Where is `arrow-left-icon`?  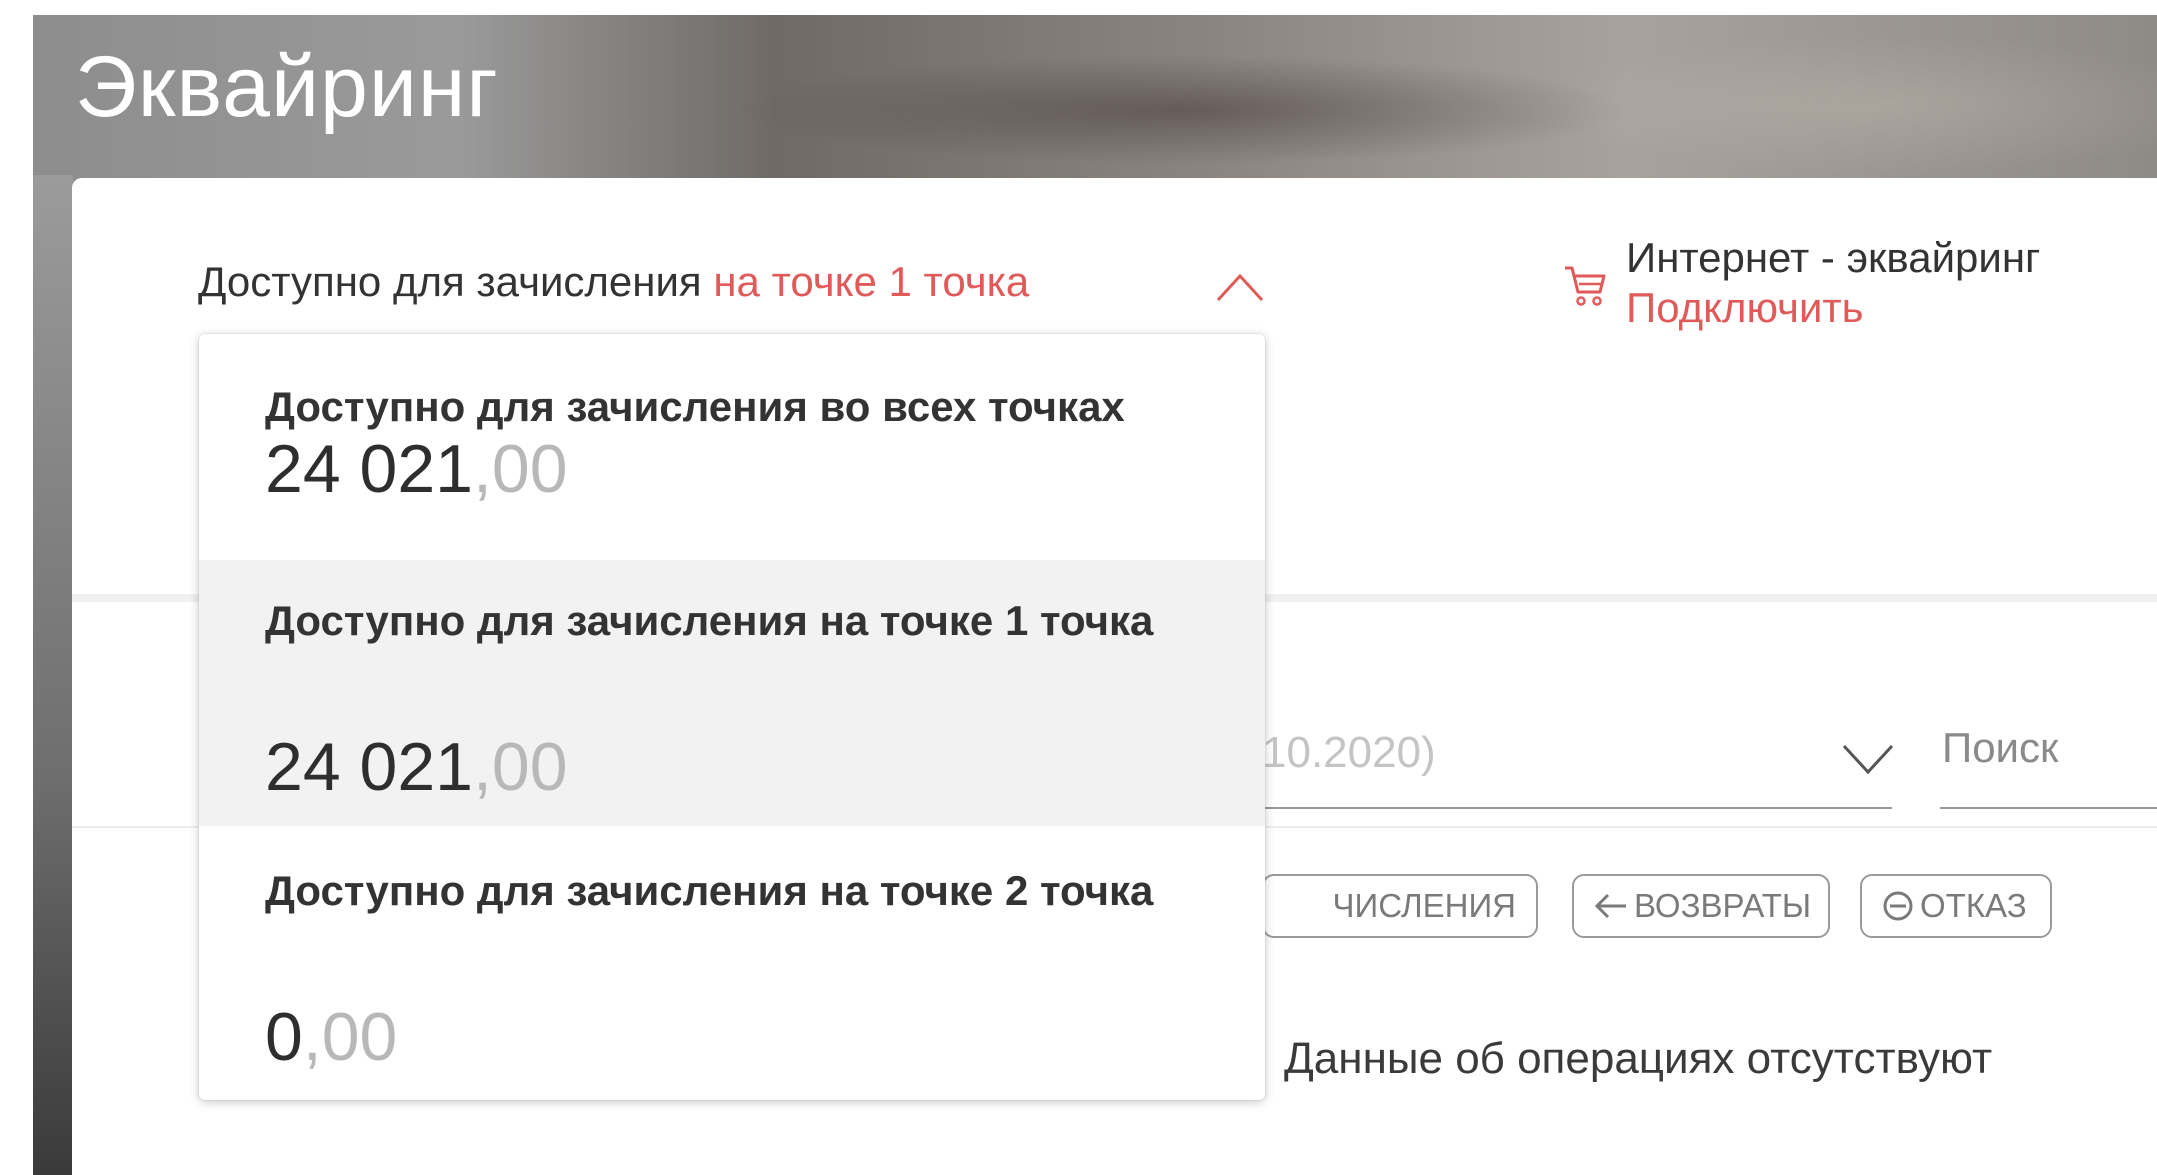 arrow-left-icon is located at coordinates (1611, 906).